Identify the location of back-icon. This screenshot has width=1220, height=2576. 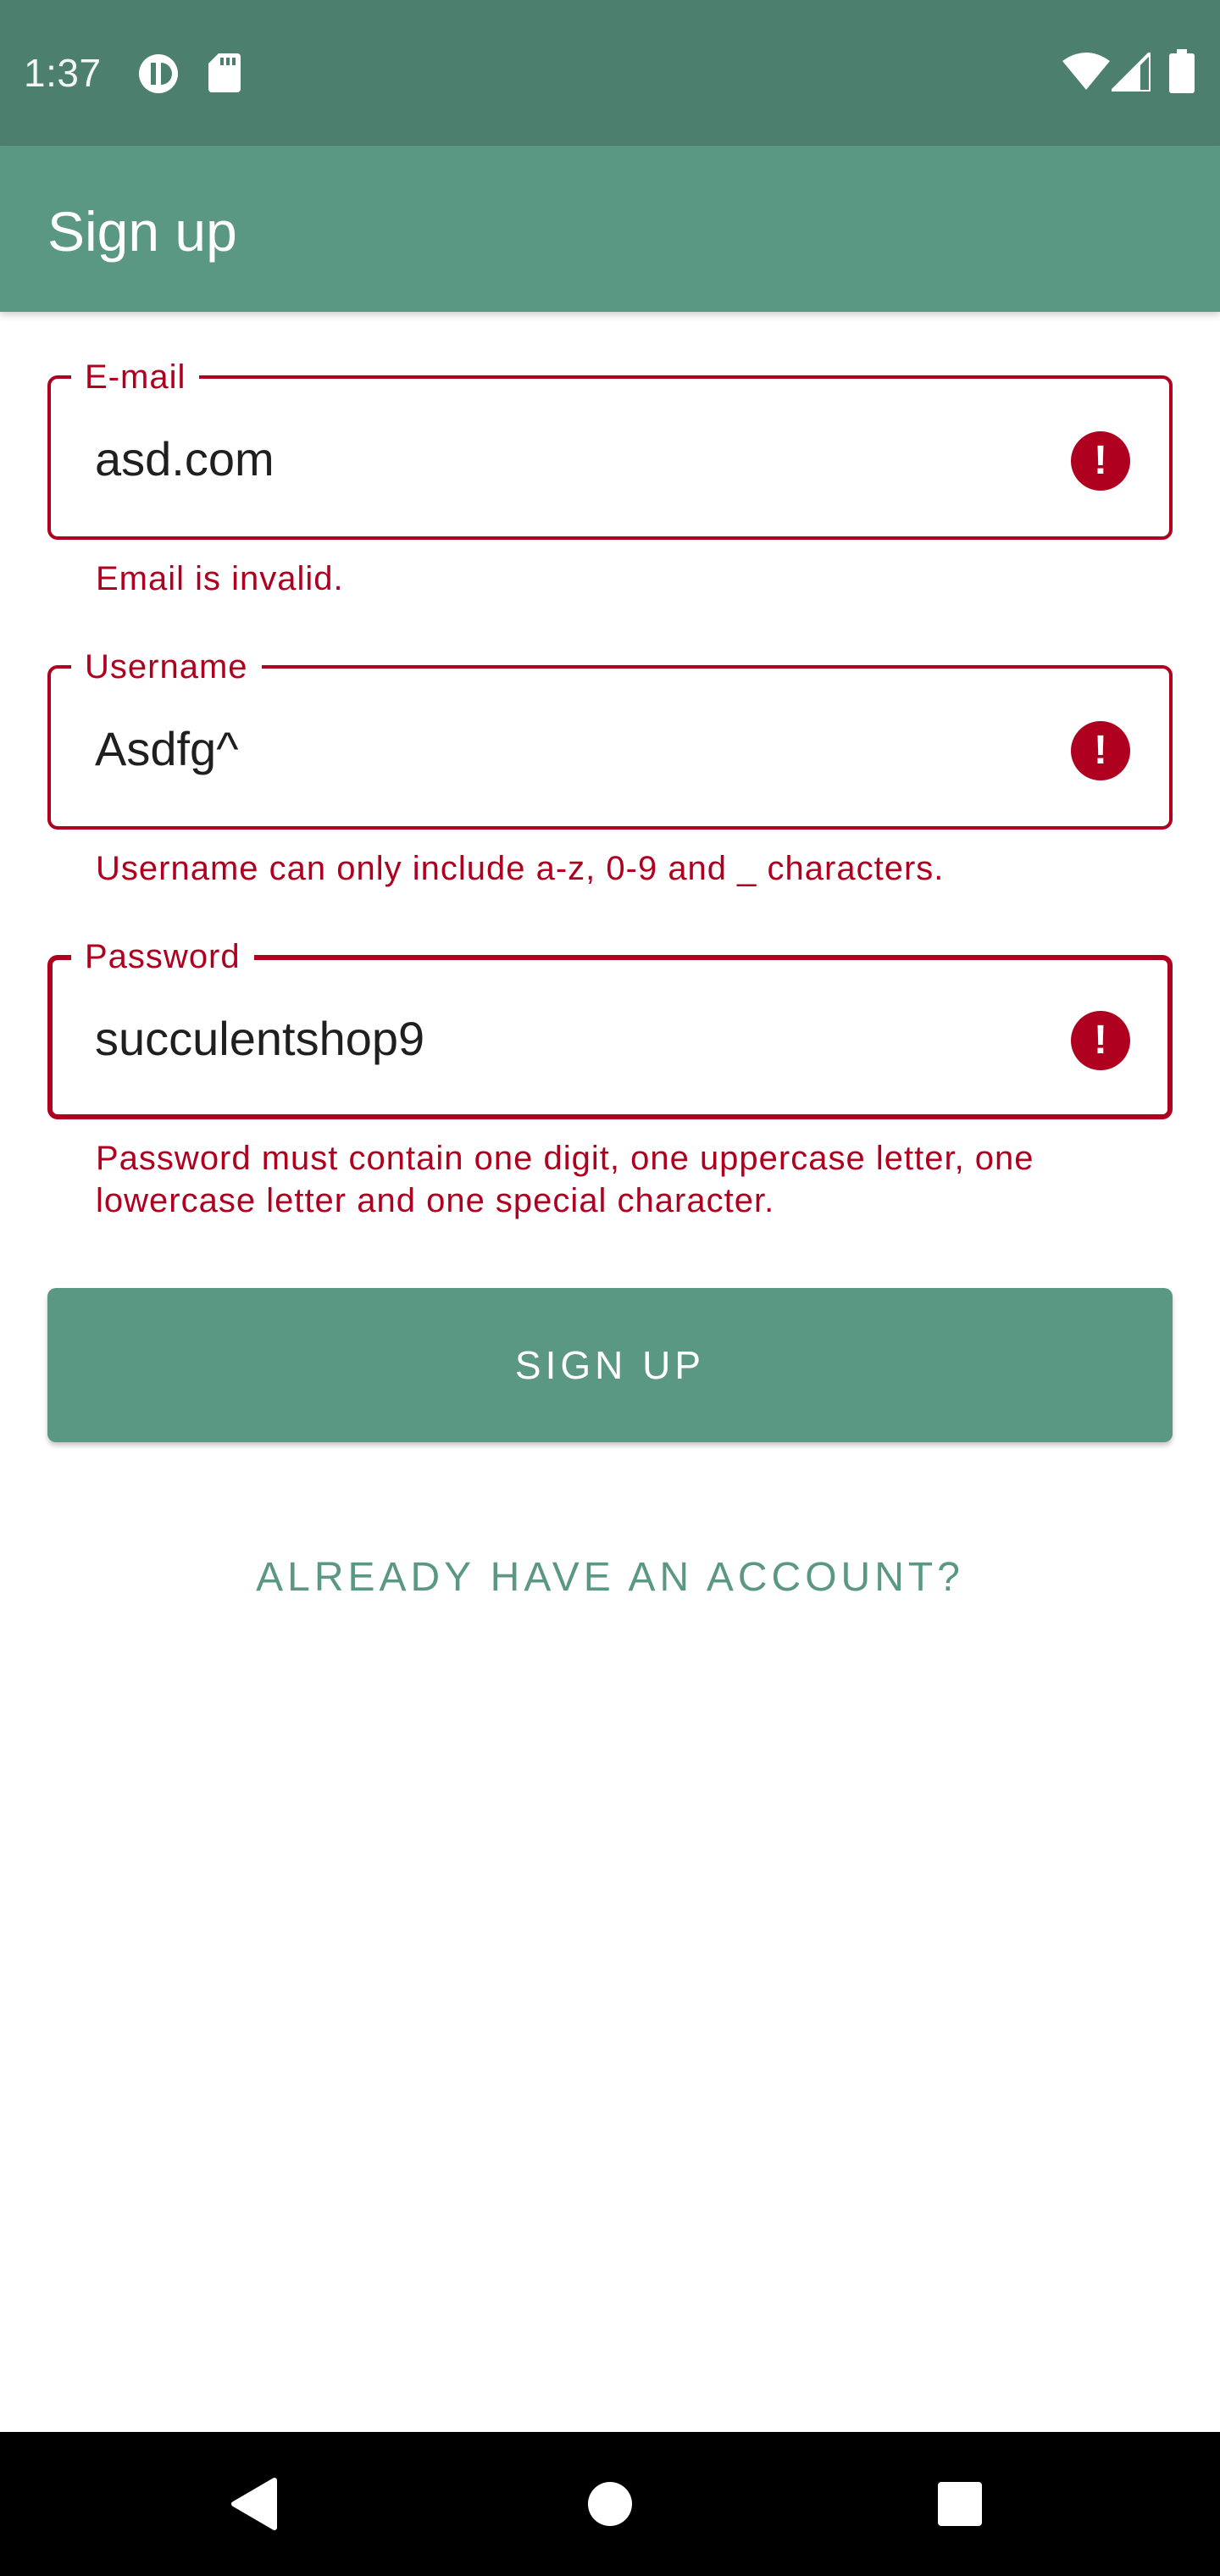
(254, 2504).